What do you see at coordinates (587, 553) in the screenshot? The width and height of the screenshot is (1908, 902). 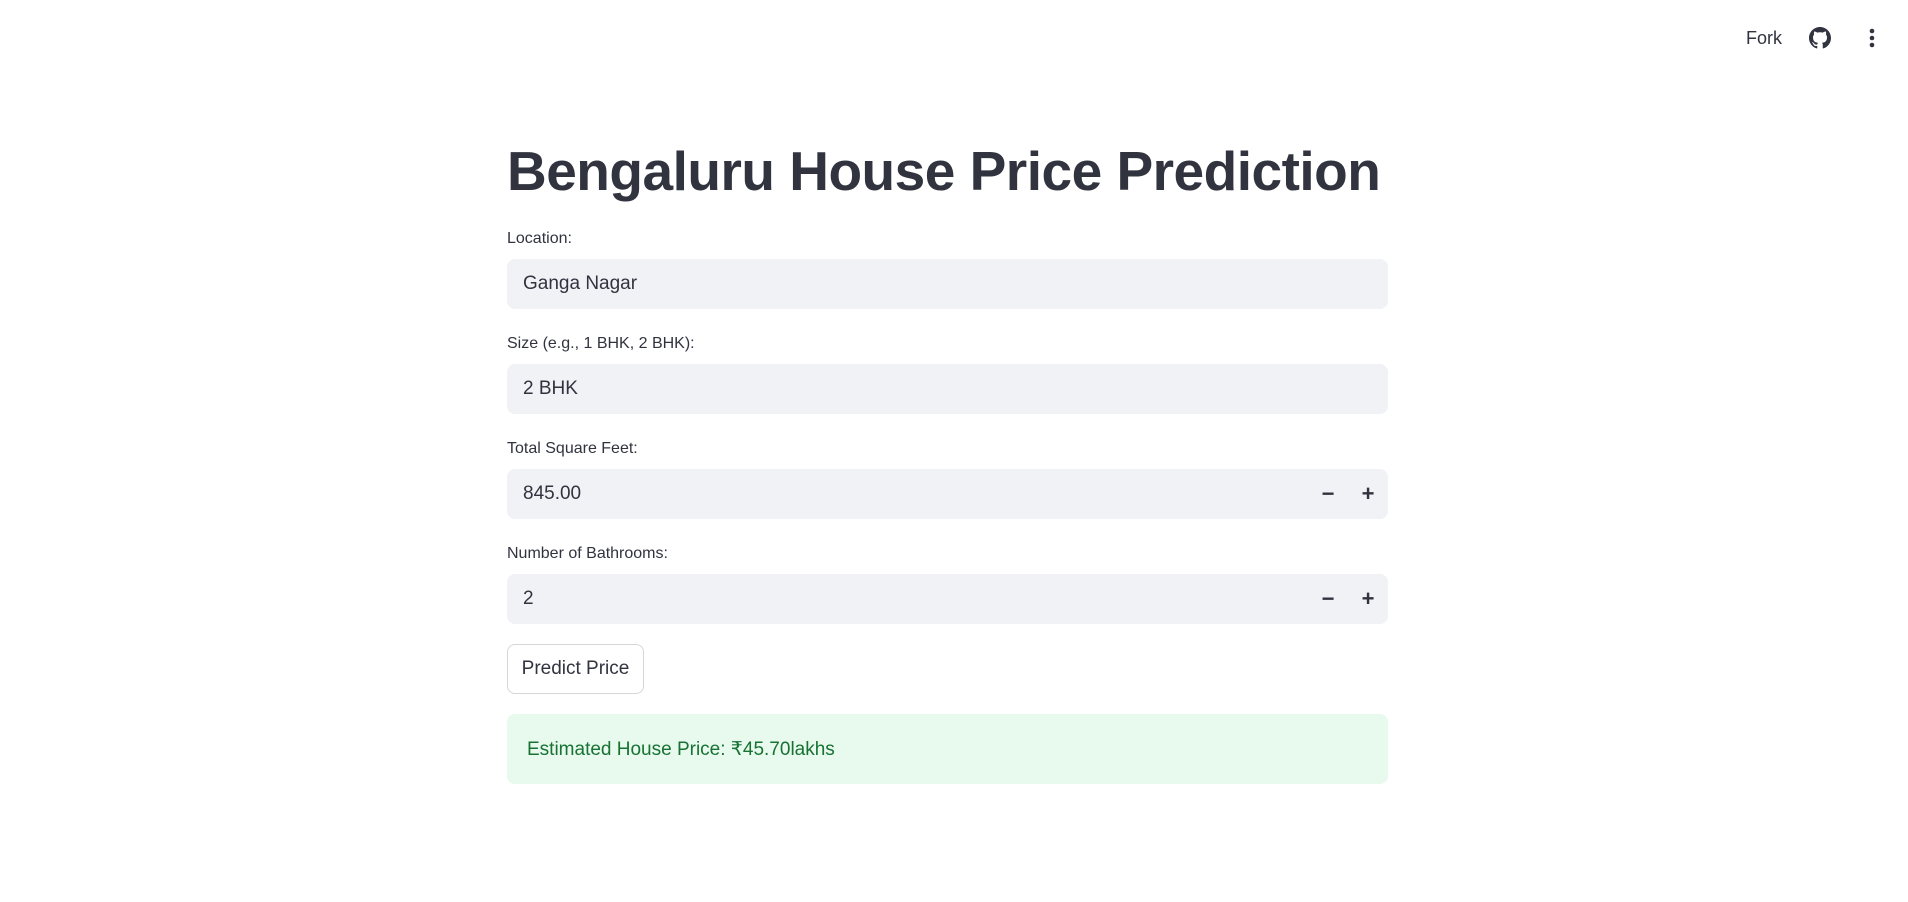 I see `bathrooms-label: Number of Bathrooms:` at bounding box center [587, 553].